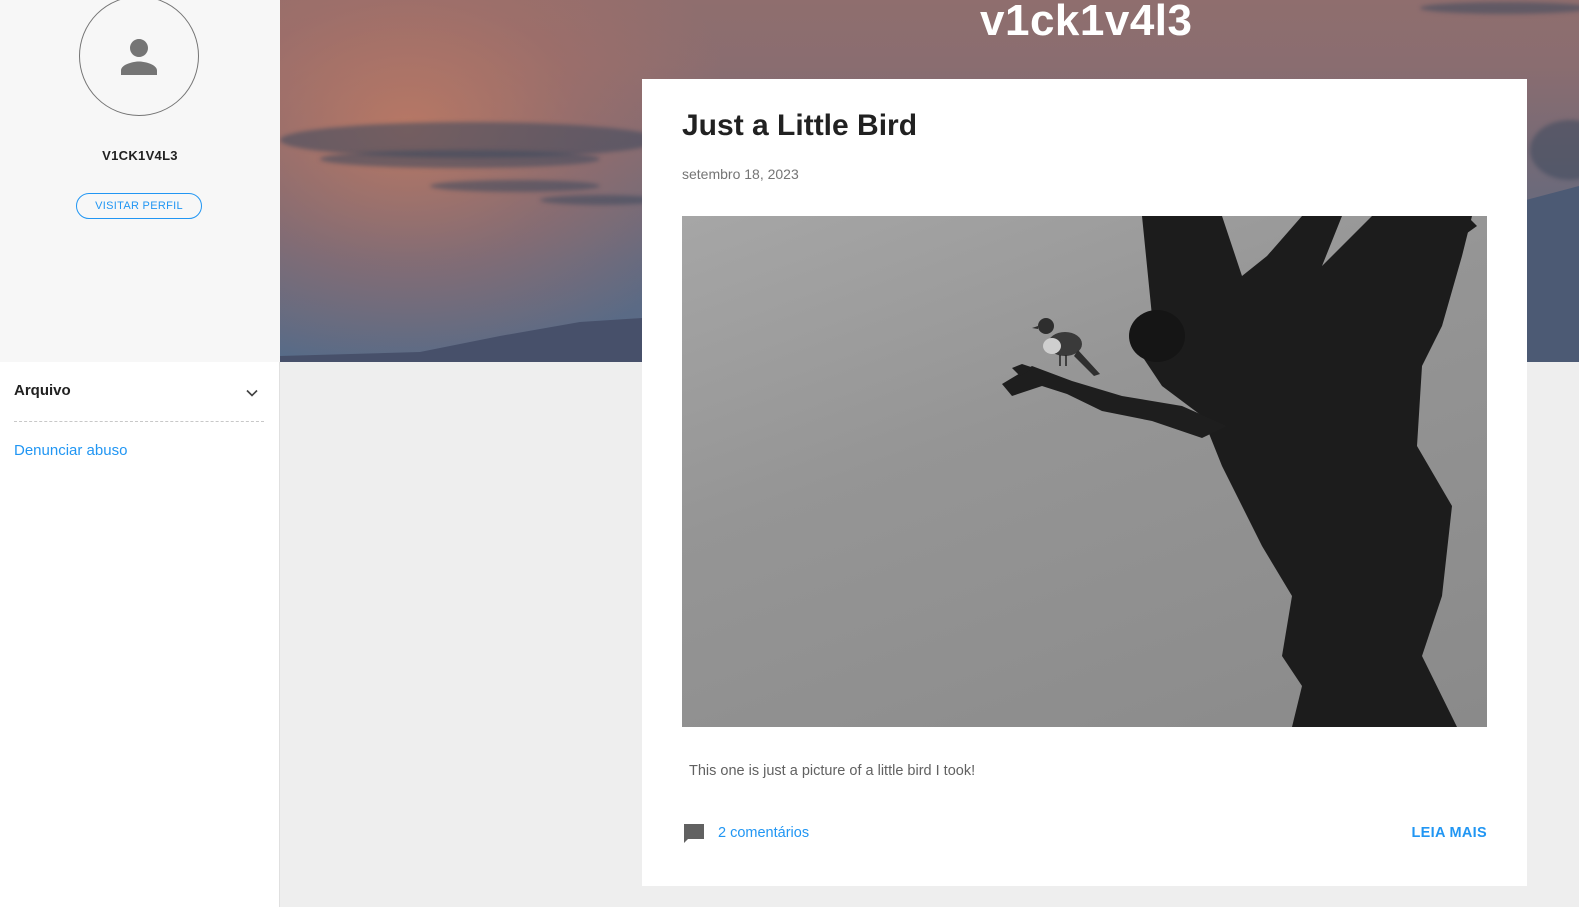  Describe the element at coordinates (252, 393) in the screenshot. I see `chevron-down-icon` at that location.